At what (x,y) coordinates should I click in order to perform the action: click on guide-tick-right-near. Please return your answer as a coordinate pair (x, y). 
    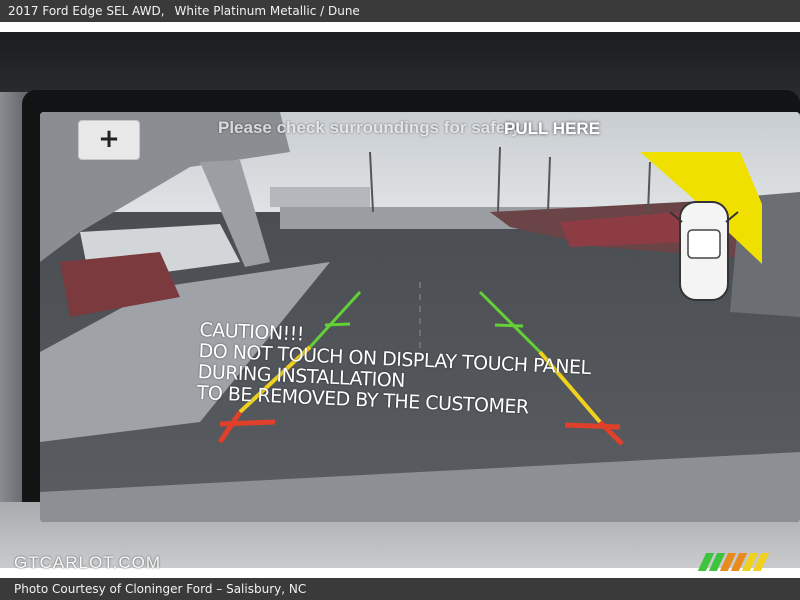
    Looking at the image, I should click on (592, 426).